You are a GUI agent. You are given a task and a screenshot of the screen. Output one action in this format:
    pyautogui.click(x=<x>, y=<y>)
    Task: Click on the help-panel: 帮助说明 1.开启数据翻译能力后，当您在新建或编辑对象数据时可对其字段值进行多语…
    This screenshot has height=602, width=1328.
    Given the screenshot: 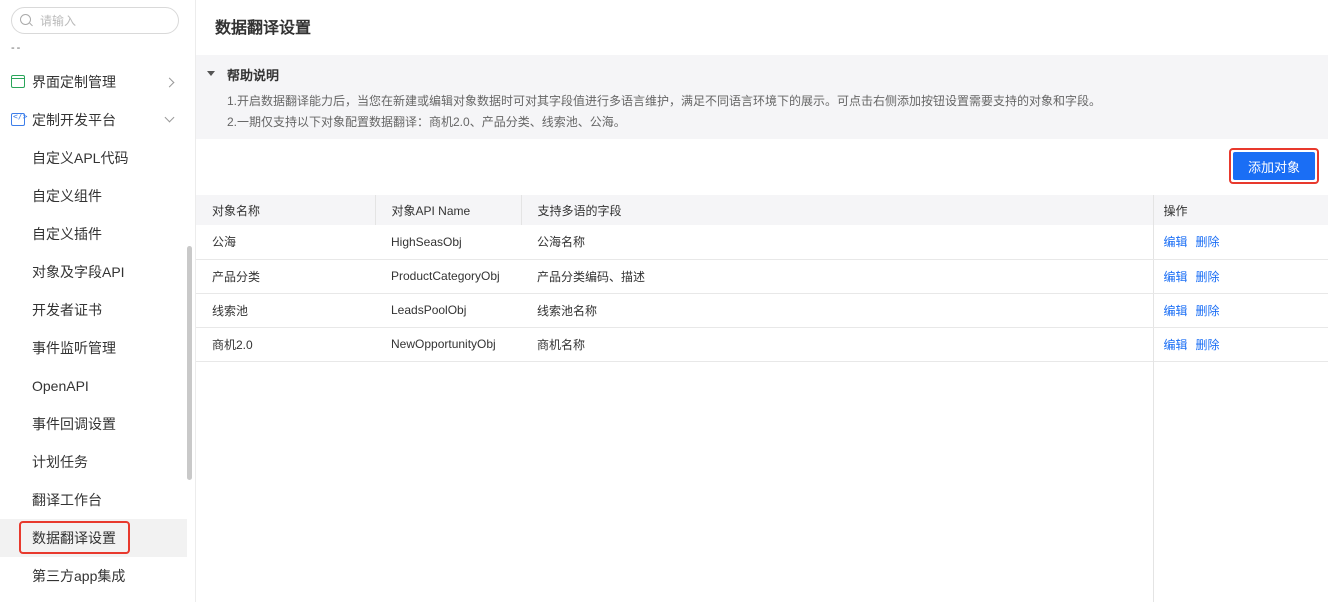 What is the action you would take?
    pyautogui.click(x=762, y=97)
    